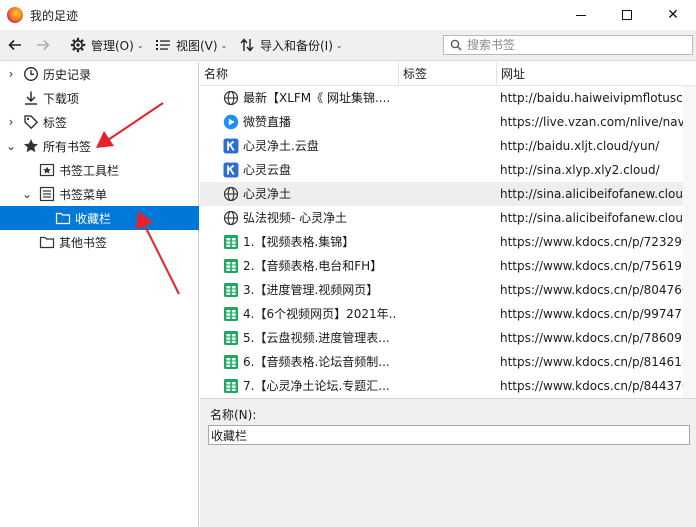 This screenshot has width=696, height=527. What do you see at coordinates (31, 122) in the screenshot?
I see `tag-icon` at bounding box center [31, 122].